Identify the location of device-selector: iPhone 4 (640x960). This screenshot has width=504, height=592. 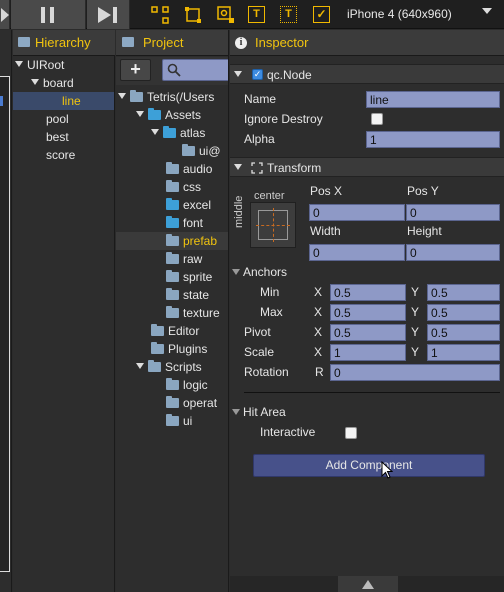
(399, 14).